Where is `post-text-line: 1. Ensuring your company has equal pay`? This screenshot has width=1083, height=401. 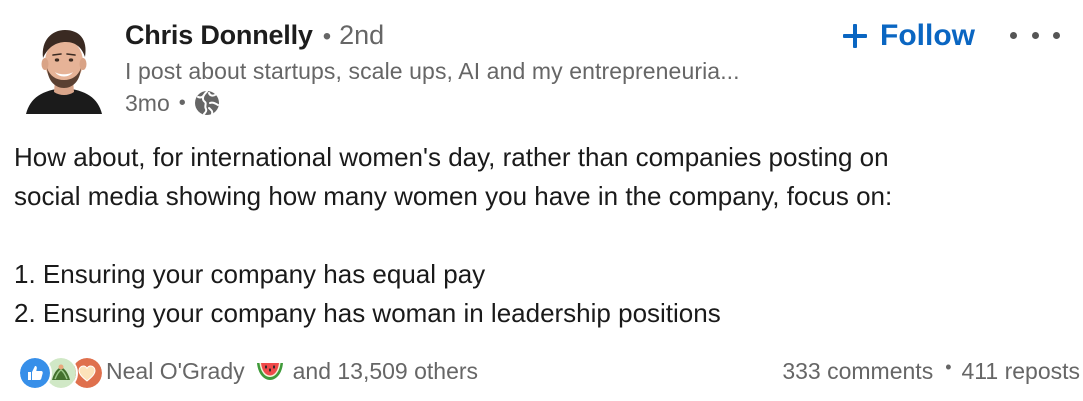 post-text-line: 1. Ensuring your company has equal pay is located at coordinates (250, 274).